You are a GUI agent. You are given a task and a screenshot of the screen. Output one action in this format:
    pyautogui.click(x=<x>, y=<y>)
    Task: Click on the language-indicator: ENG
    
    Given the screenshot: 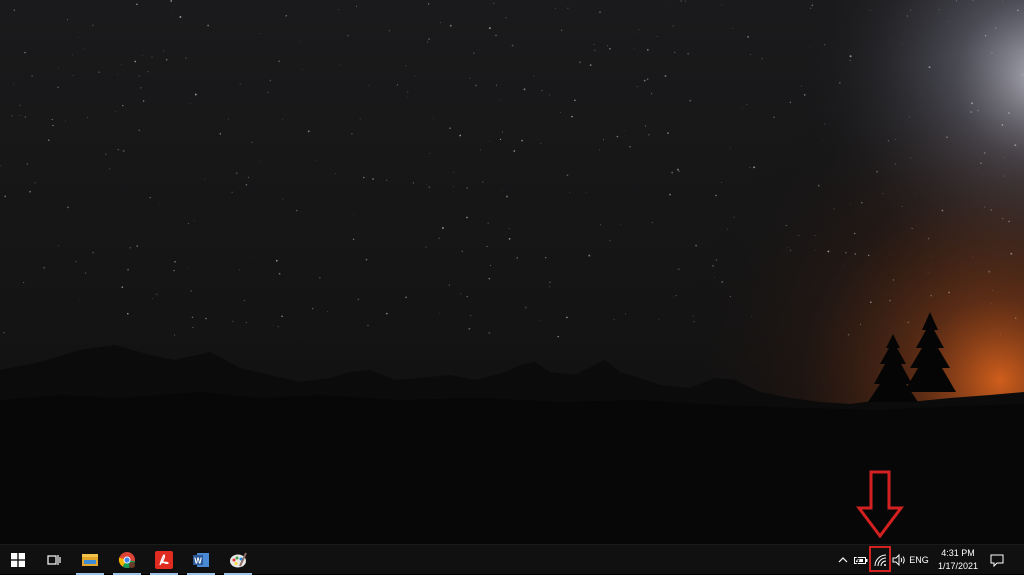 What is the action you would take?
    pyautogui.click(x=919, y=560)
    